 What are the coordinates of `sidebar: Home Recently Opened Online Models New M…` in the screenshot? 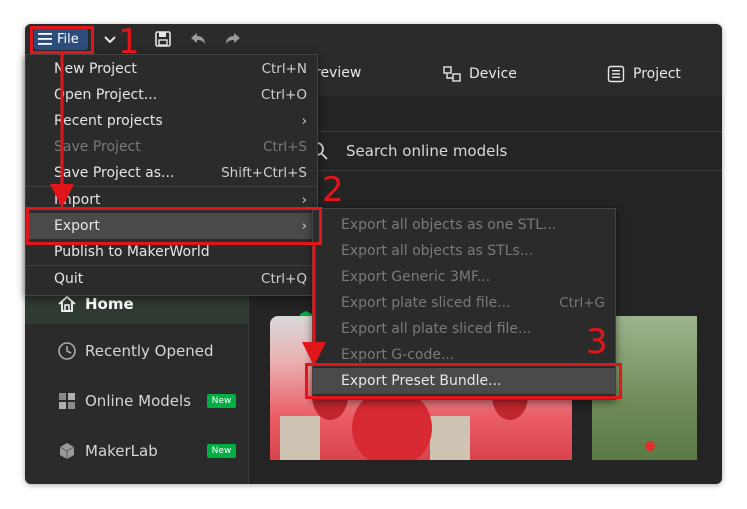 It's located at (137, 376).